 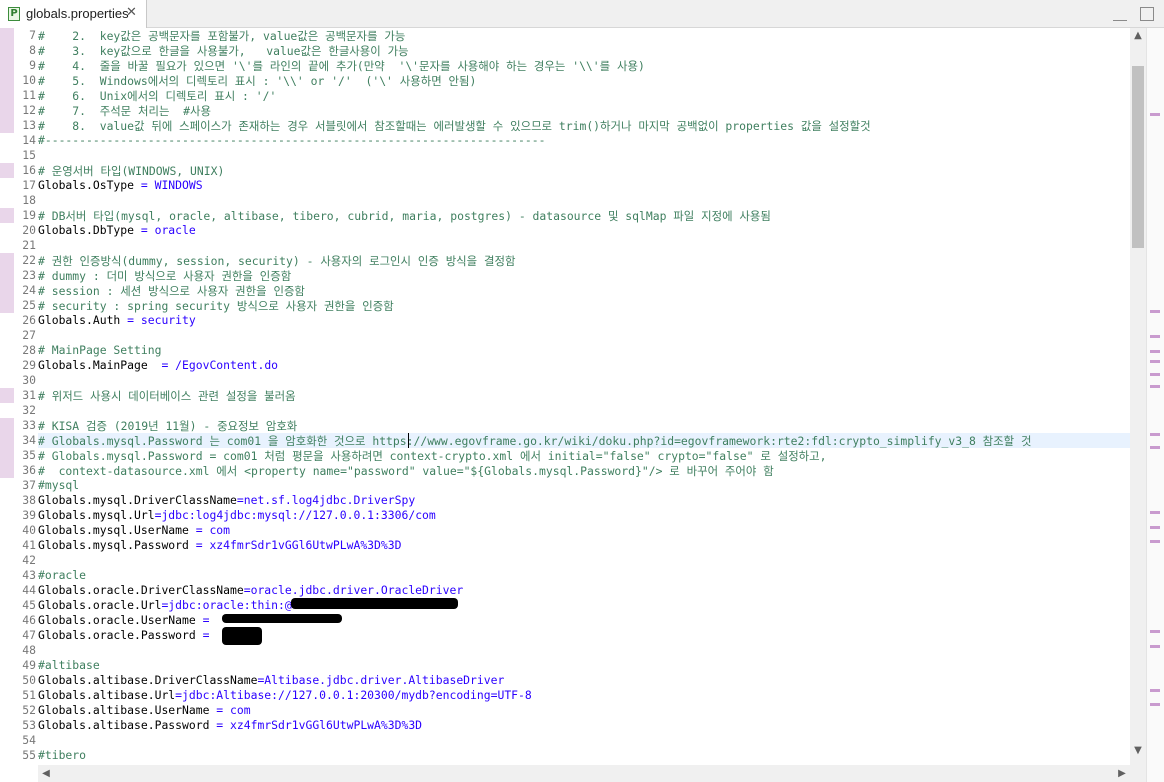 What do you see at coordinates (117, 320) in the screenshot?
I see `code-line: Globals.Auth = security` at bounding box center [117, 320].